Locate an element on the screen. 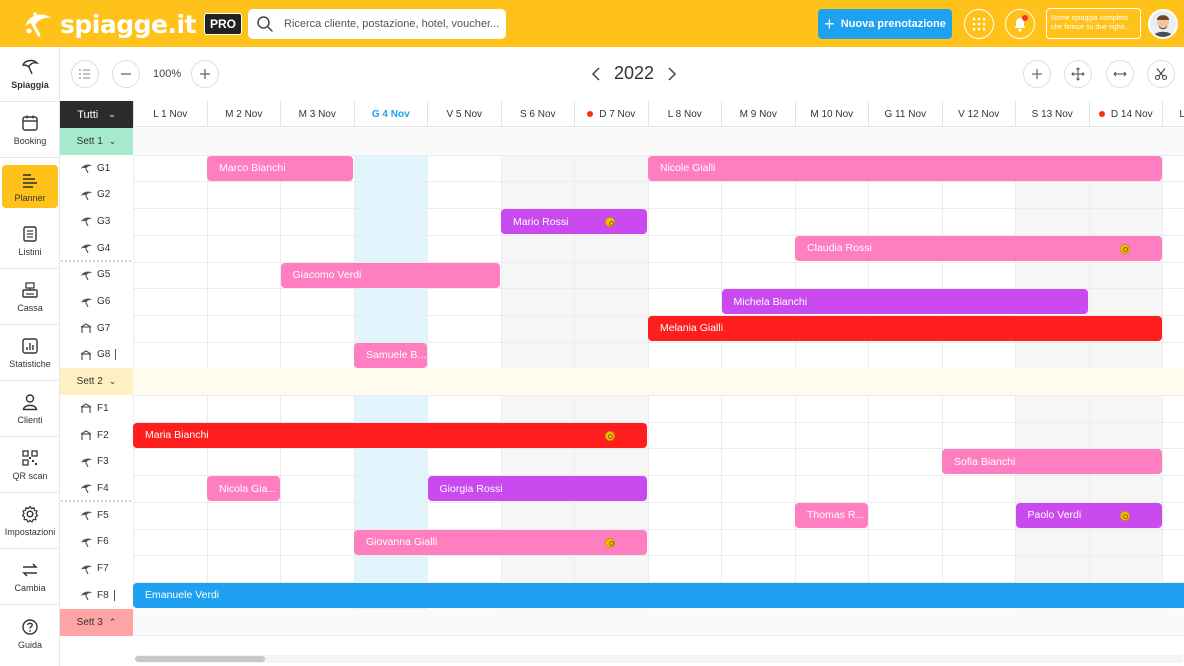 The width and height of the screenshot is (1184, 666). day-header: G 4 Nov is located at coordinates (390, 114).